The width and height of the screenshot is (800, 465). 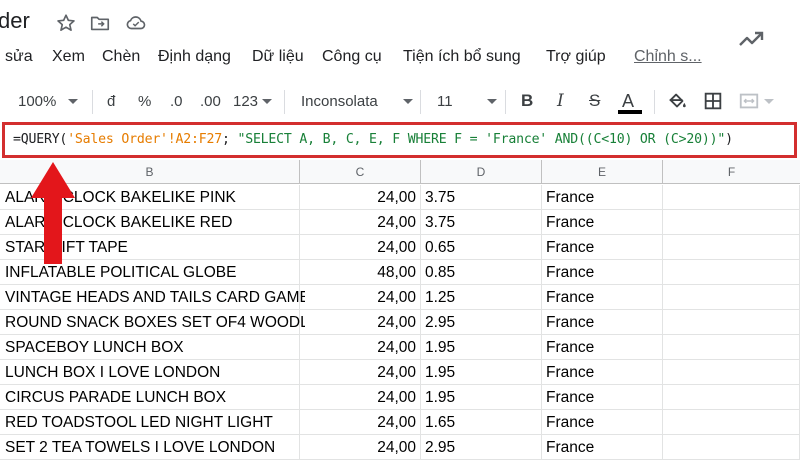 I want to click on zoom-select: 100%, so click(x=48, y=101).